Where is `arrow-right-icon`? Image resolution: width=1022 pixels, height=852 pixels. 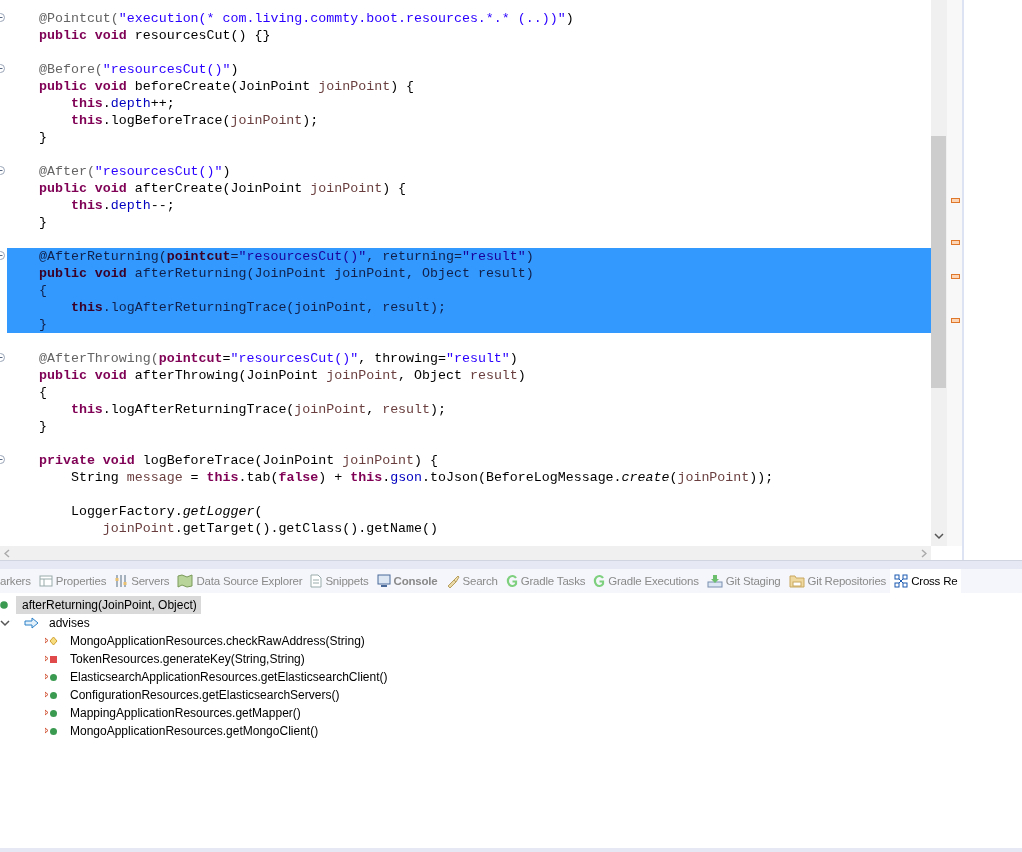
arrow-right-icon is located at coordinates (32, 623).